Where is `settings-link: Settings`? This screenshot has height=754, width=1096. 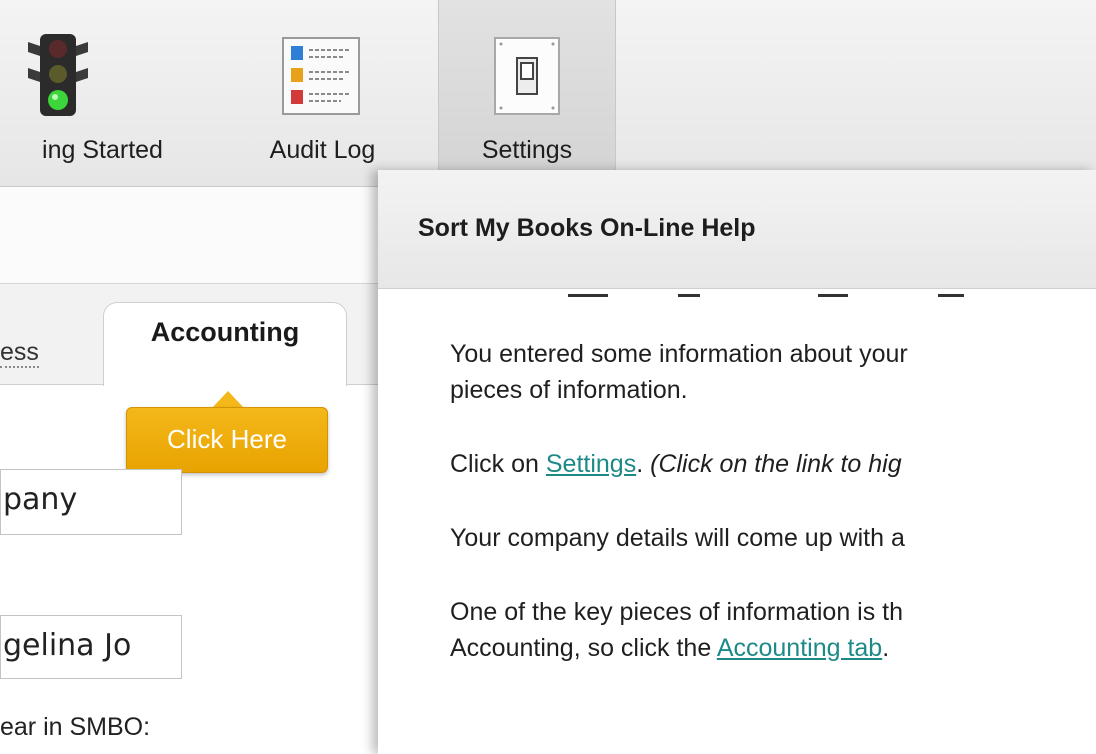 settings-link: Settings is located at coordinates (591, 464).